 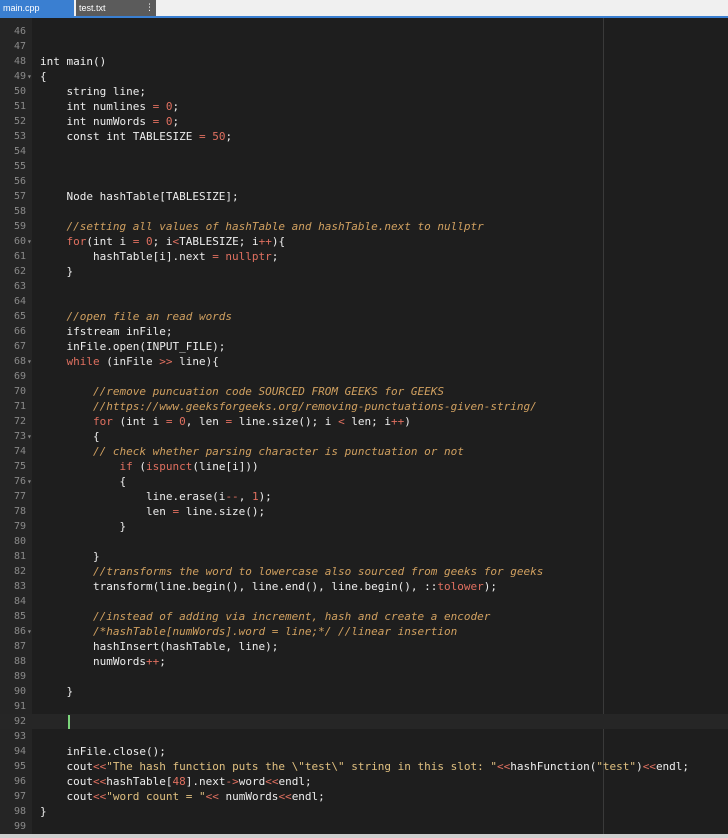 What do you see at coordinates (19, 346) in the screenshot?
I see `line-number: 67` at bounding box center [19, 346].